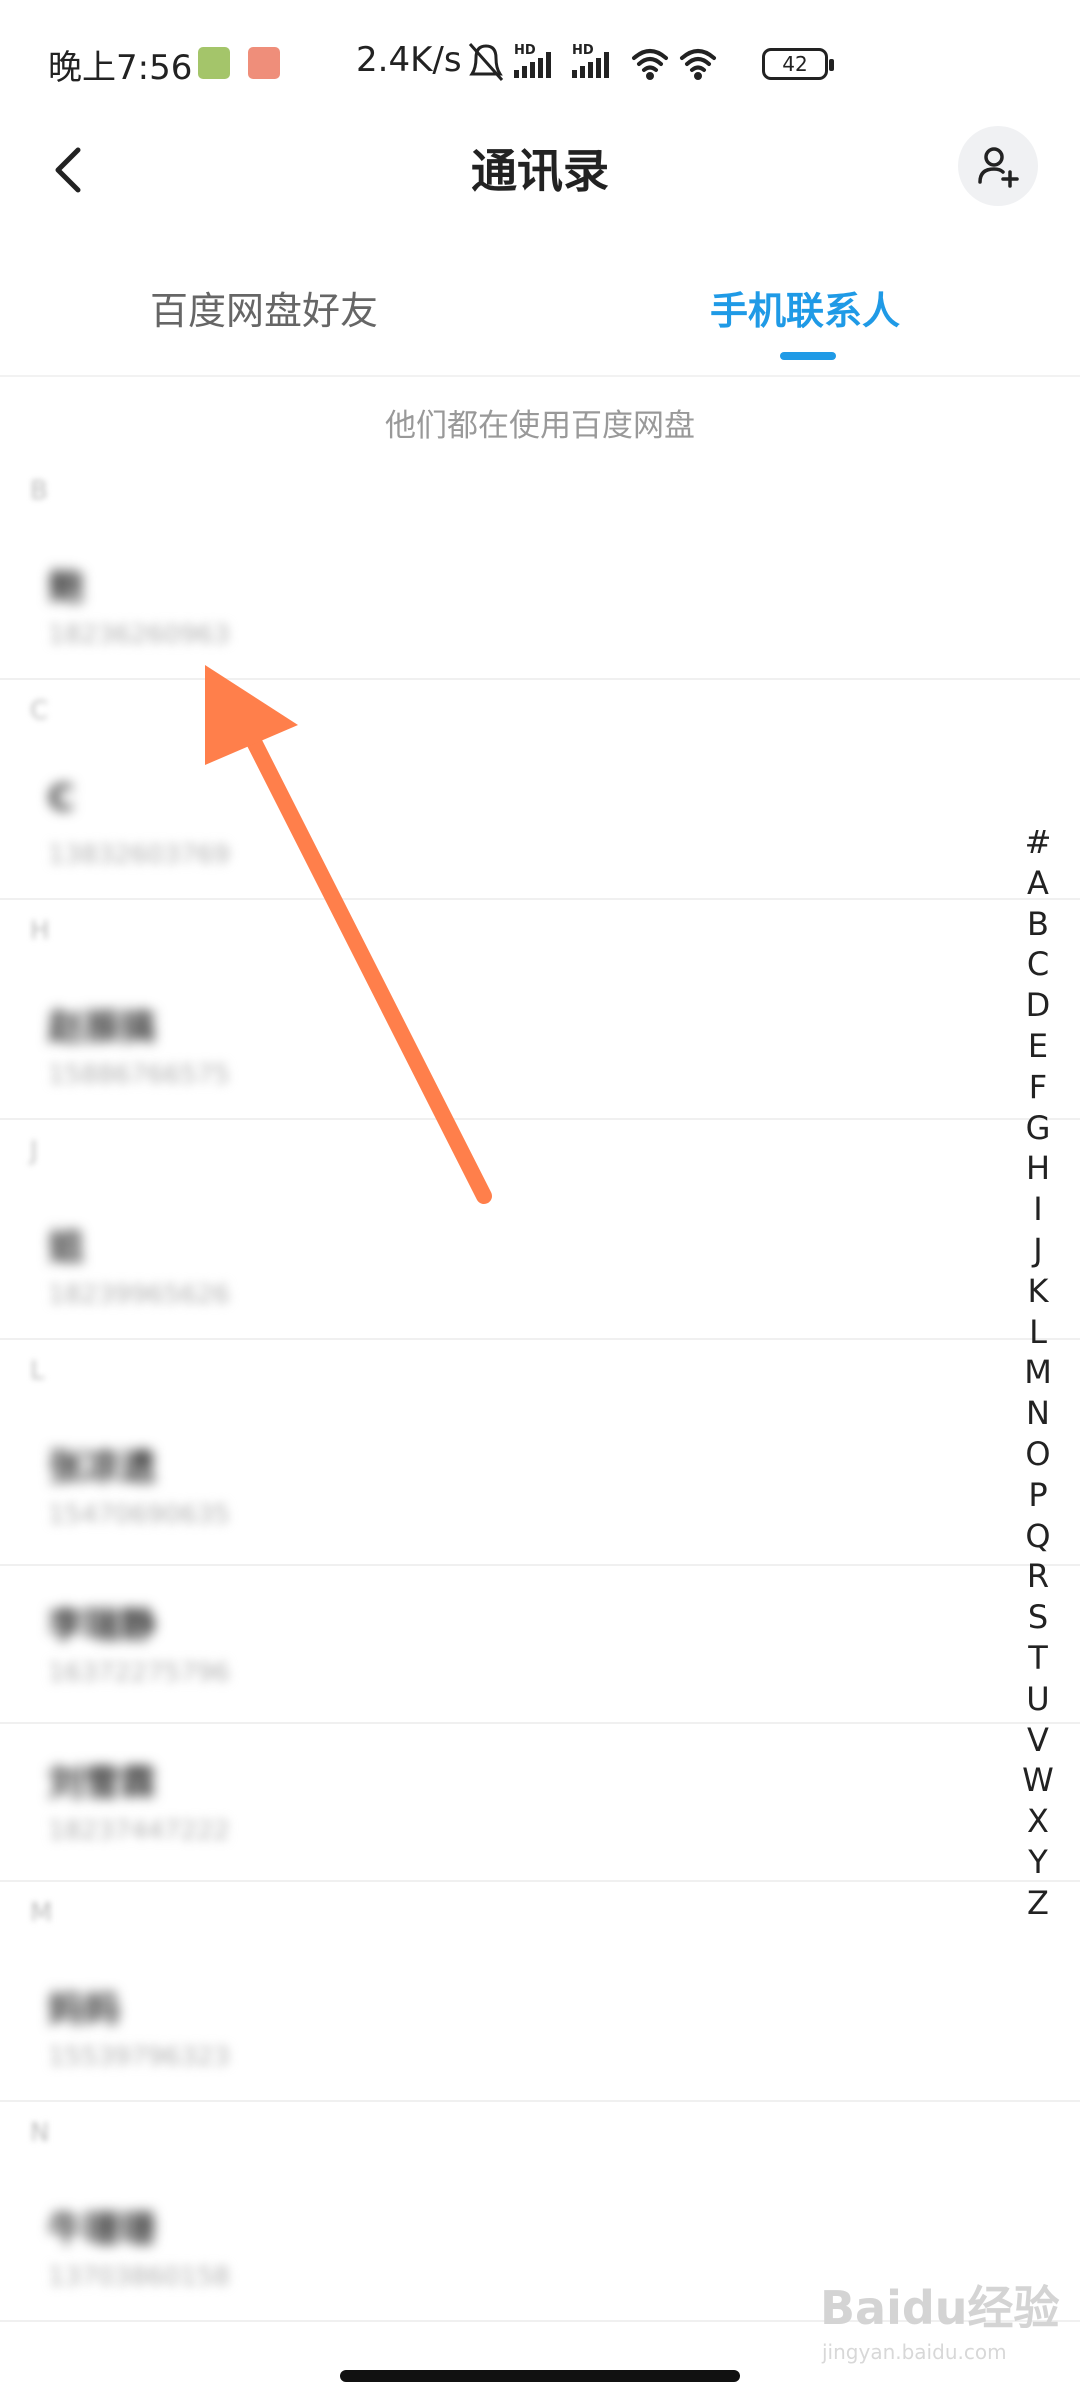  I want to click on baidu-watermark: Baidu经验, so click(940, 2308).